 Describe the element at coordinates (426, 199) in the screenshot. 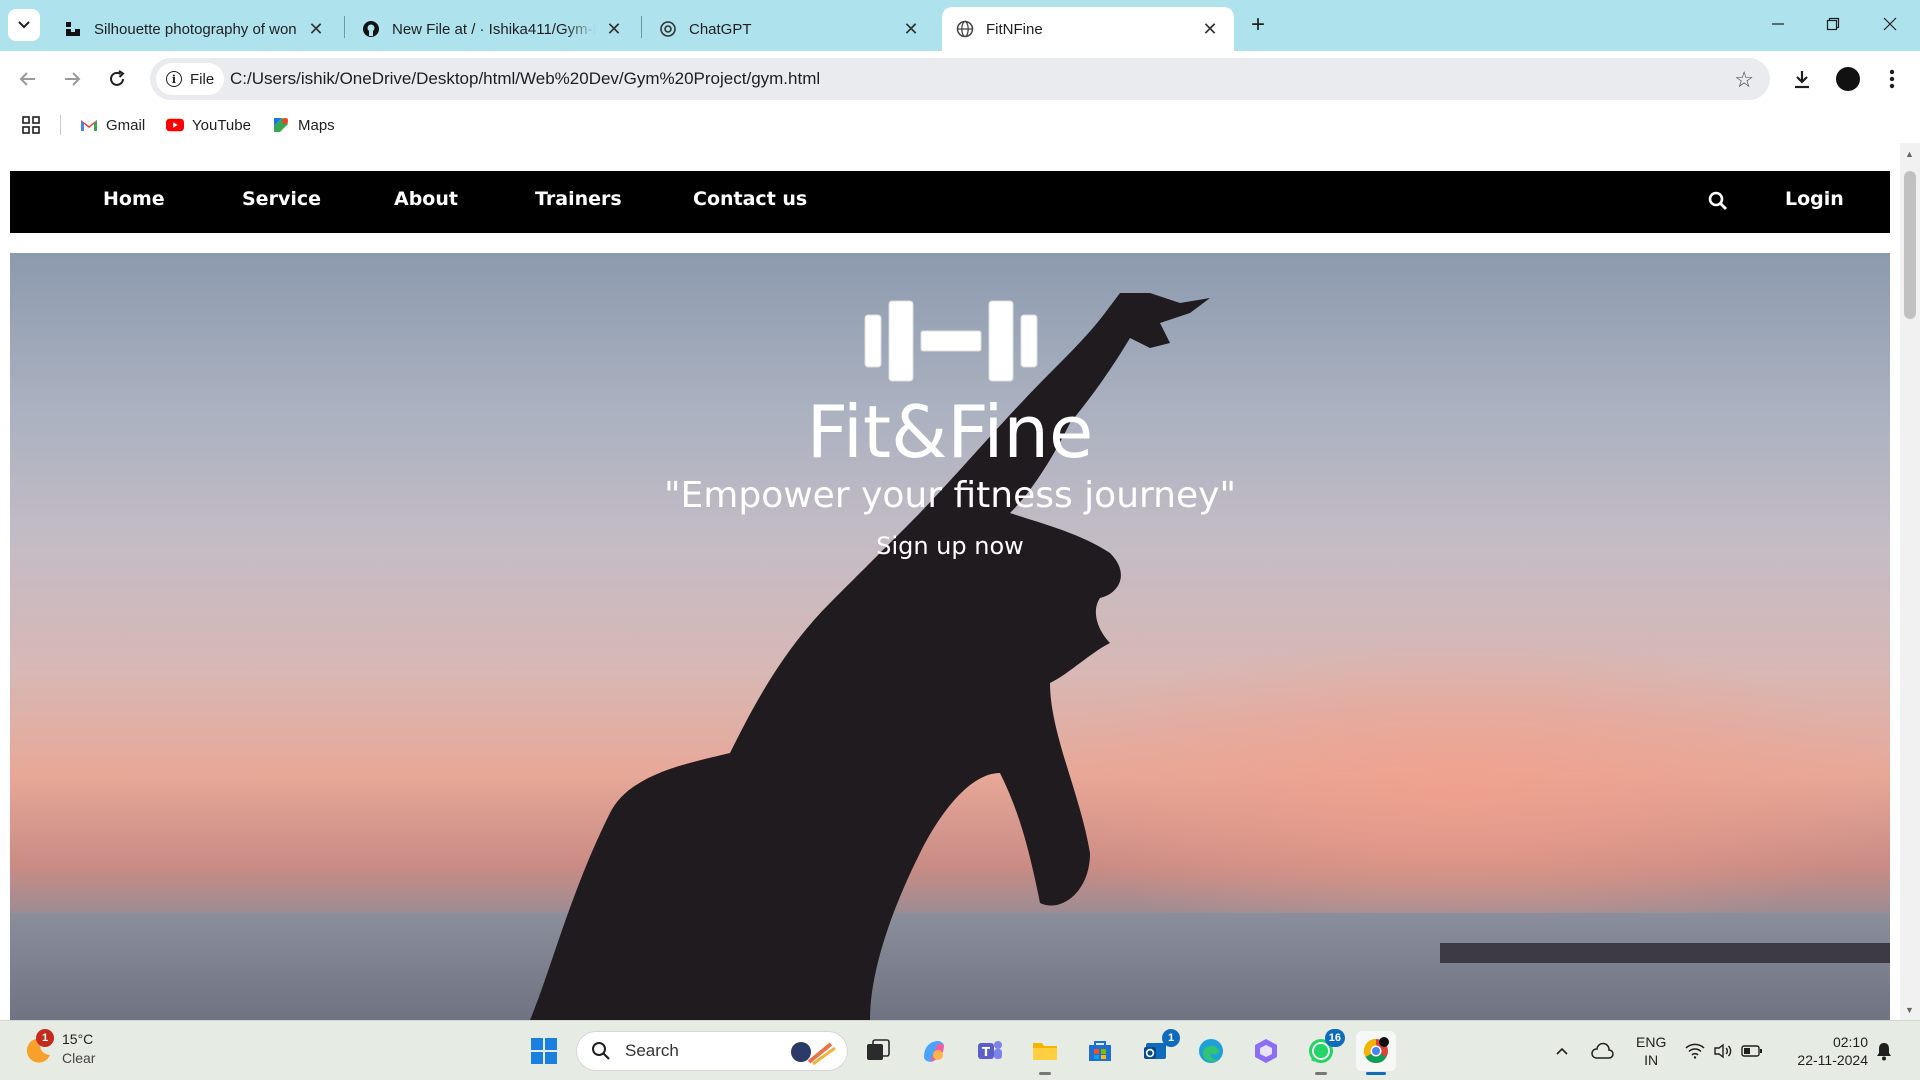

I see `nav-about: About` at that location.